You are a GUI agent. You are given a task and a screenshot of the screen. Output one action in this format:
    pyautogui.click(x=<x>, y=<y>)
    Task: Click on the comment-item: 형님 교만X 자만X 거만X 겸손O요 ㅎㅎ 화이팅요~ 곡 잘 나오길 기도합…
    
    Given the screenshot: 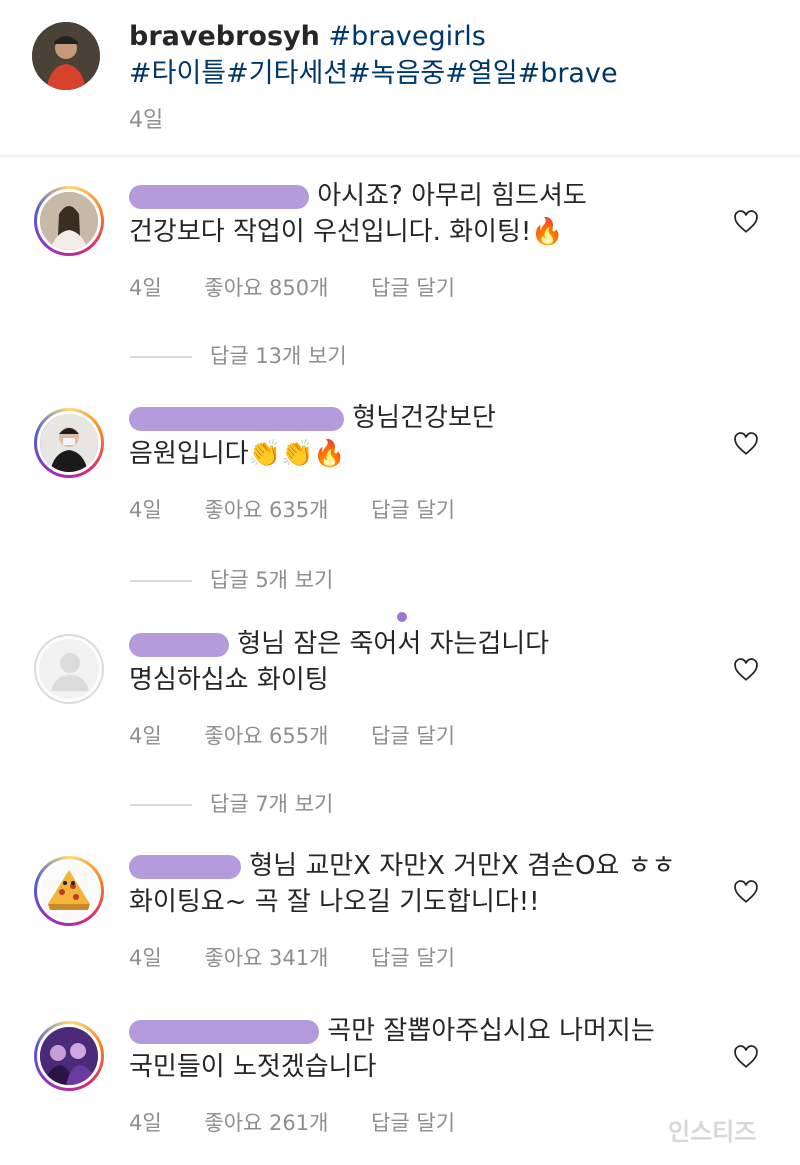 What is the action you would take?
    pyautogui.click(x=400, y=913)
    